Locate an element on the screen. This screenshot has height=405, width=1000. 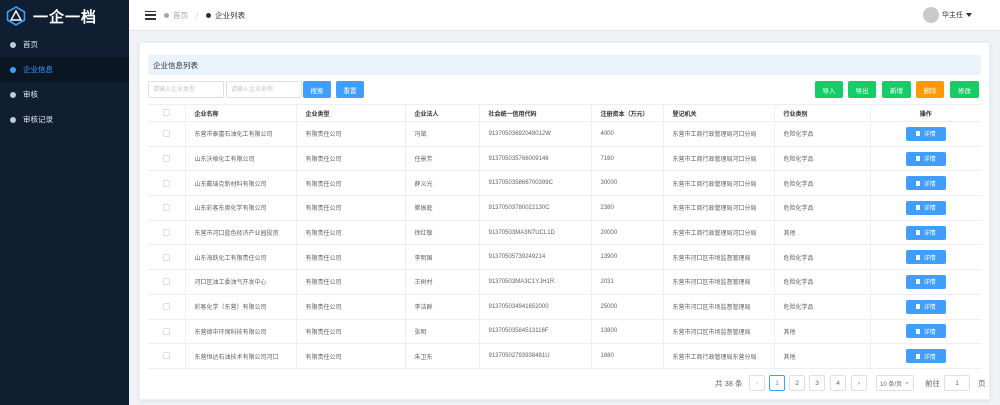
select-all-checkbox is located at coordinates (166, 113).